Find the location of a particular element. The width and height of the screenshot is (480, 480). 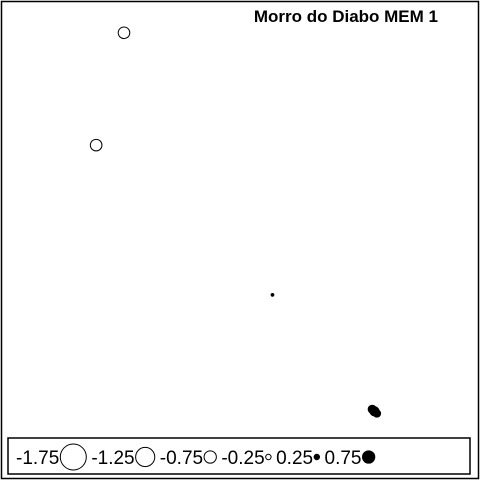

legend-label-3: -0.75 is located at coordinates (181, 458).